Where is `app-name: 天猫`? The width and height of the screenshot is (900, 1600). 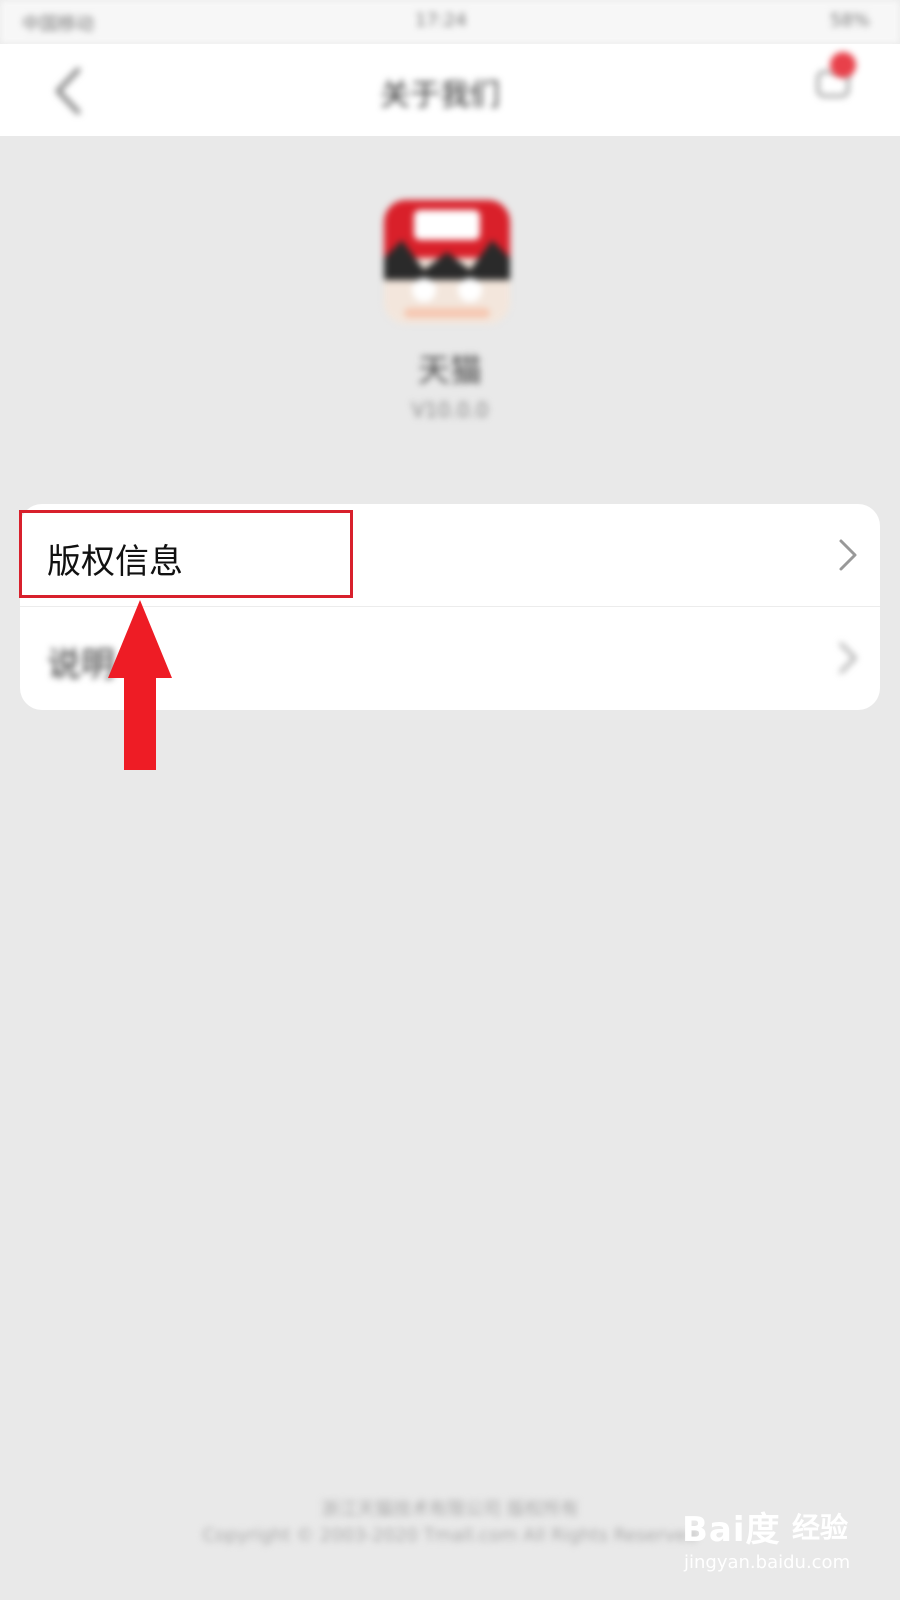 app-name: 天猫 is located at coordinates (449, 370).